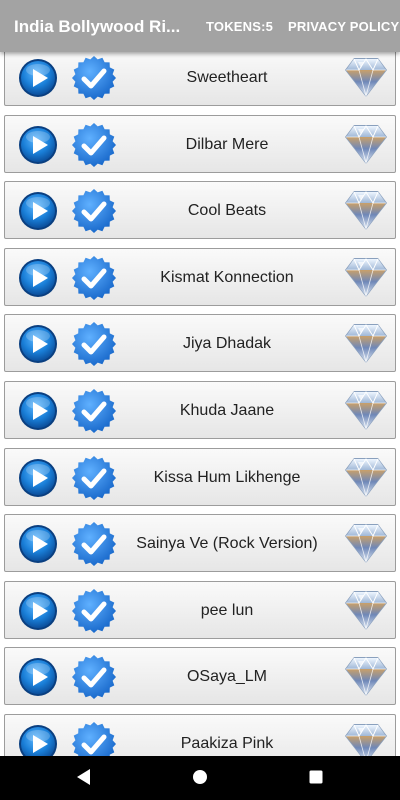 This screenshot has width=400, height=800. Describe the element at coordinates (227, 544) in the screenshot. I see `ringtone-title: Sainya Ve (Rock Version)` at that location.